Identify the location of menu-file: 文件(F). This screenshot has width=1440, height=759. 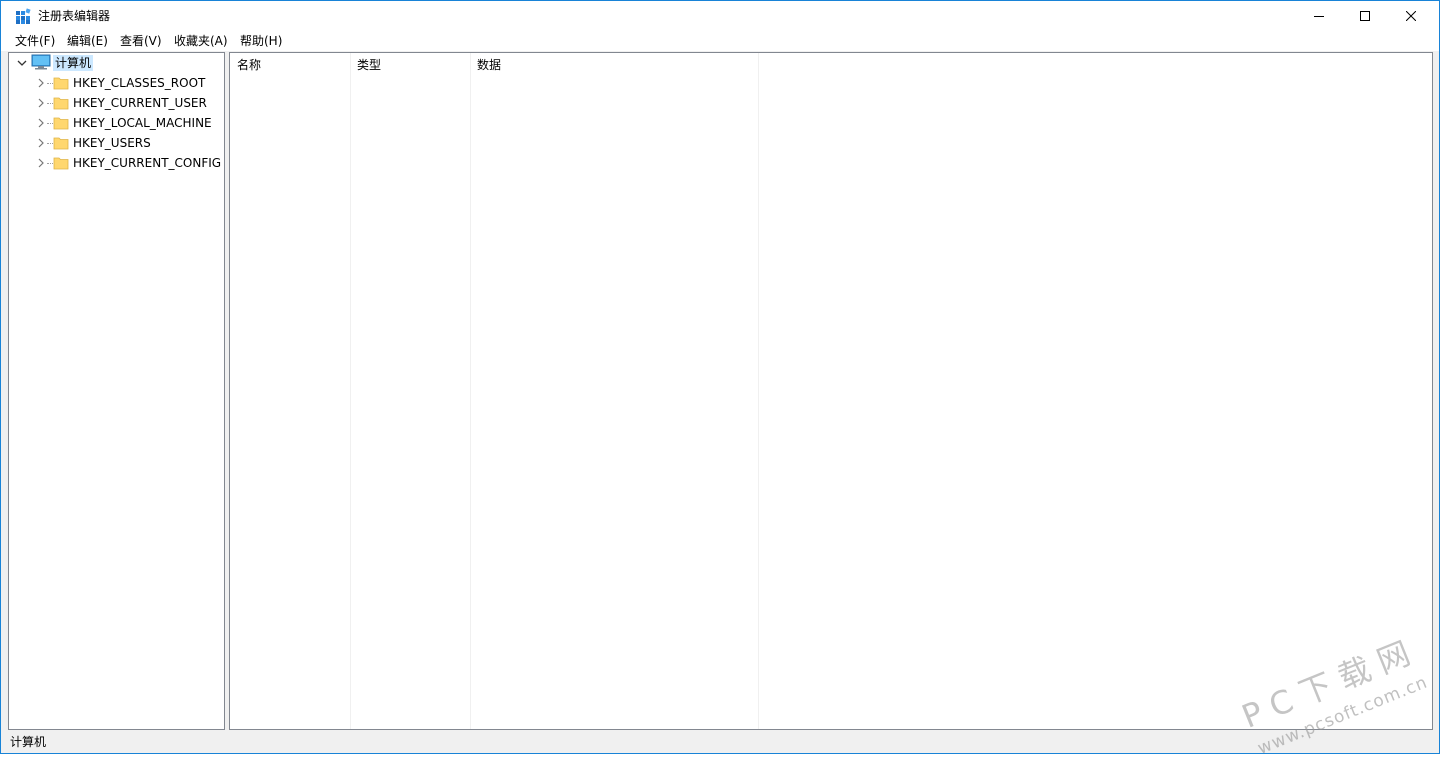
(35, 41).